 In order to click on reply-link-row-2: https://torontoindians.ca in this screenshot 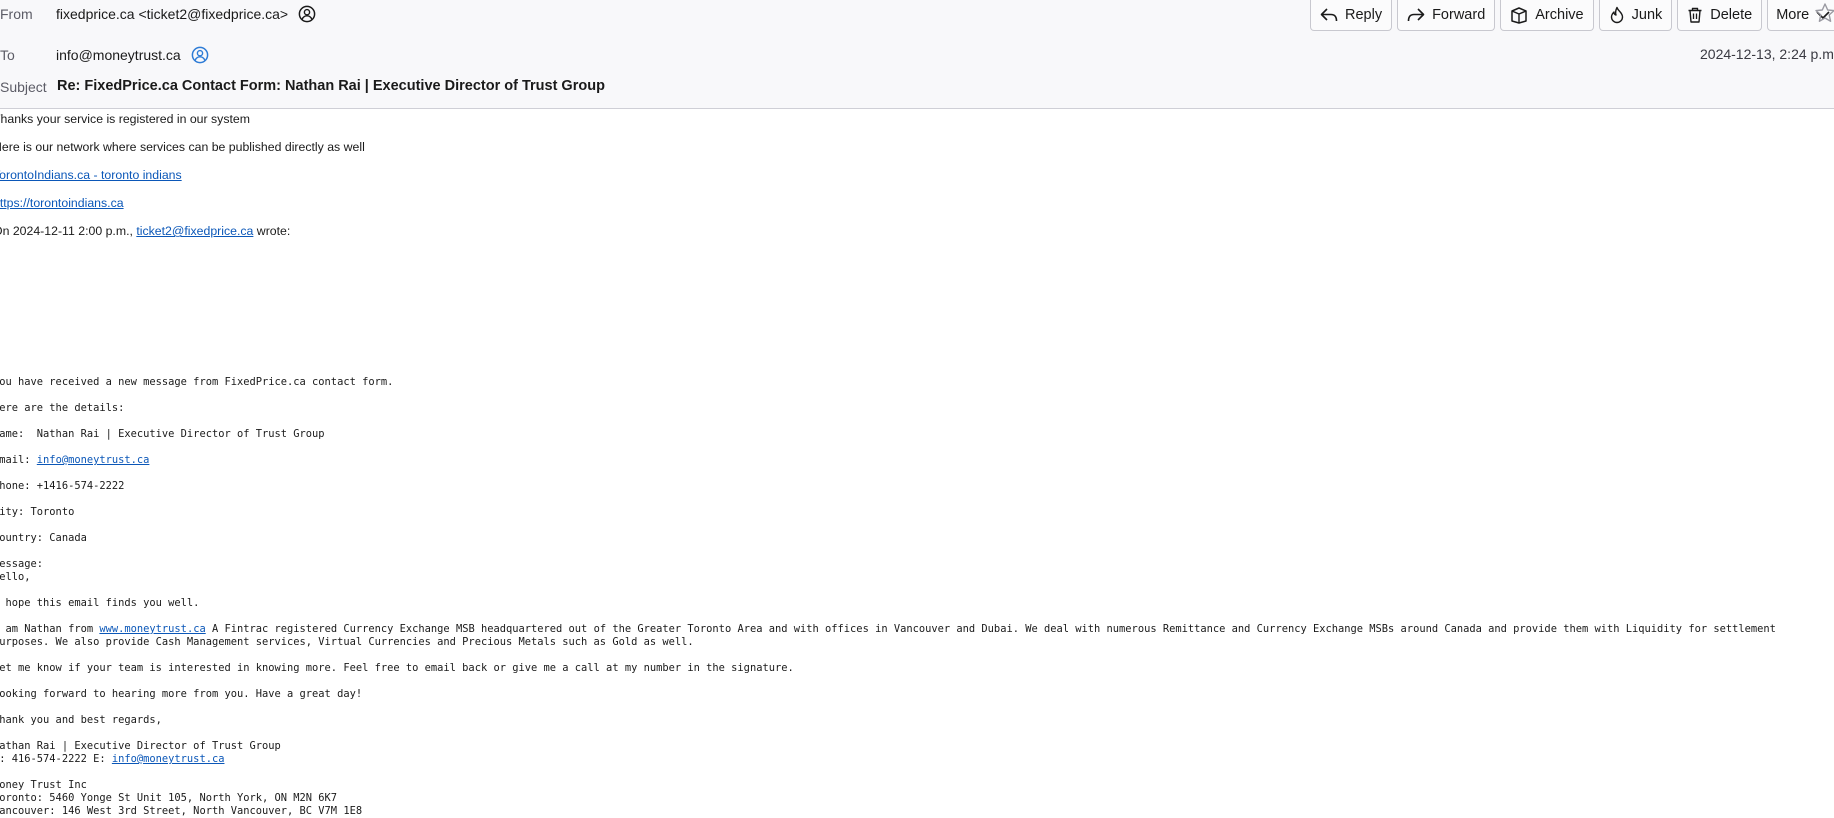, I will do `click(916, 209)`.